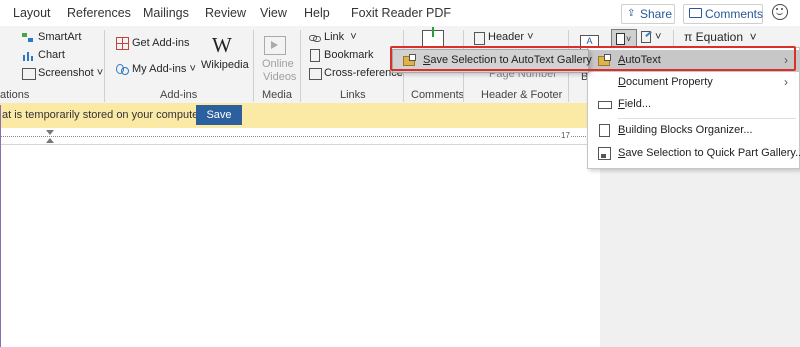 Image resolution: width=800 pixels, height=347 pixels. I want to click on add-ins-group-label: Add-ins, so click(179, 95).